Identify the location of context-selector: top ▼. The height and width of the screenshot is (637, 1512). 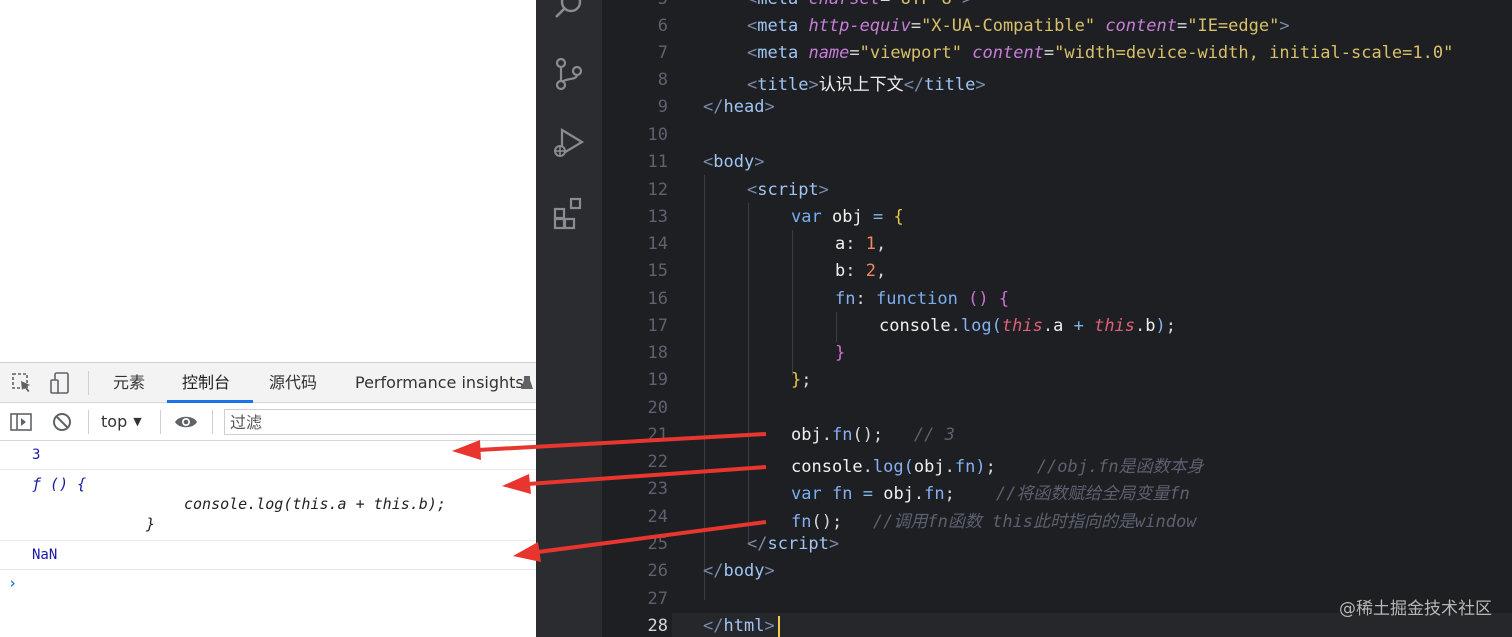
(118, 422).